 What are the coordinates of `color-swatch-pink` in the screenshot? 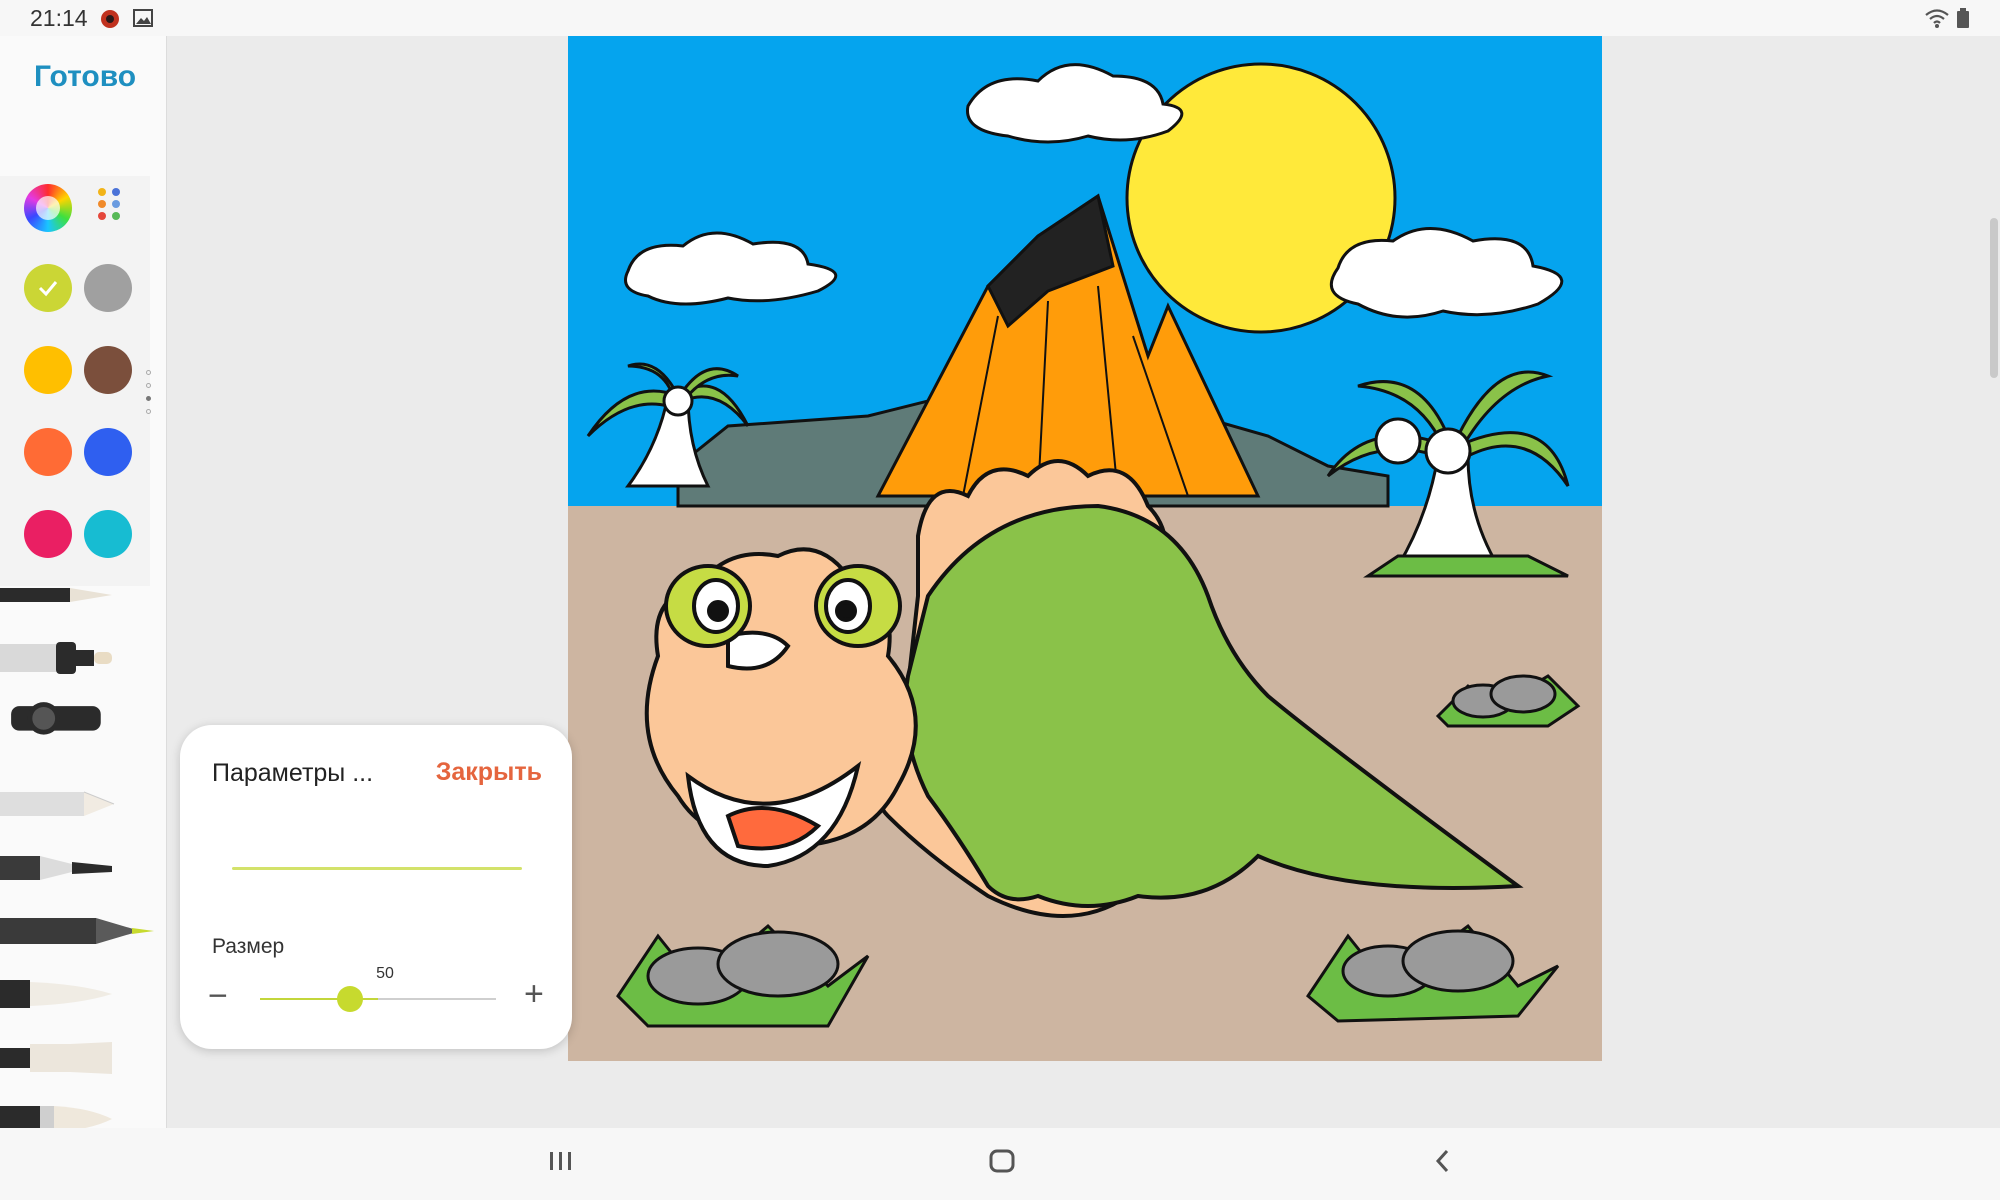 It's located at (48, 534).